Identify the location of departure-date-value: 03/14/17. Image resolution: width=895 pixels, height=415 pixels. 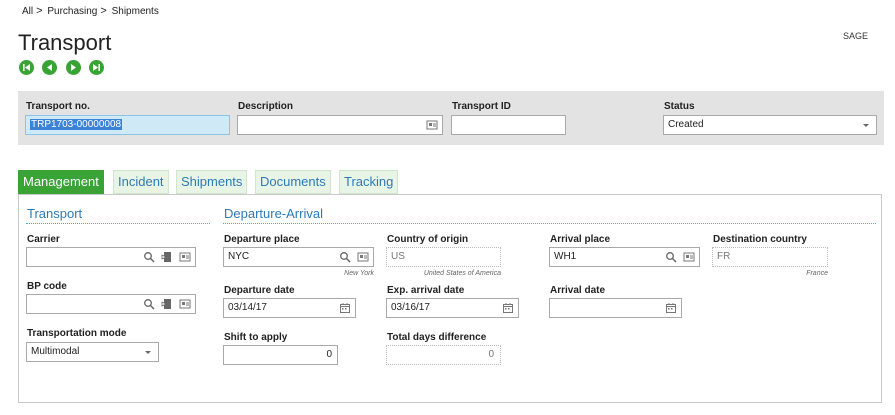
(247, 307).